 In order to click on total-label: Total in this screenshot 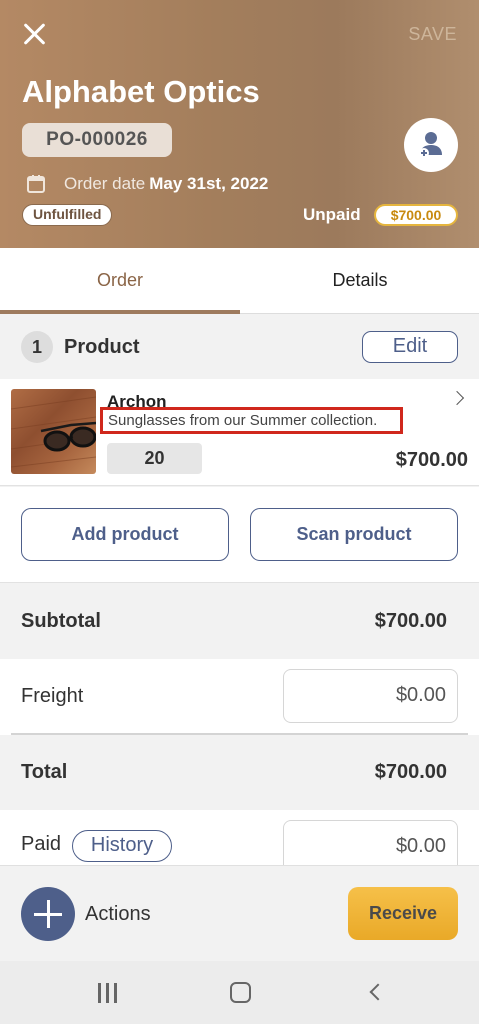, I will do `click(44, 772)`.